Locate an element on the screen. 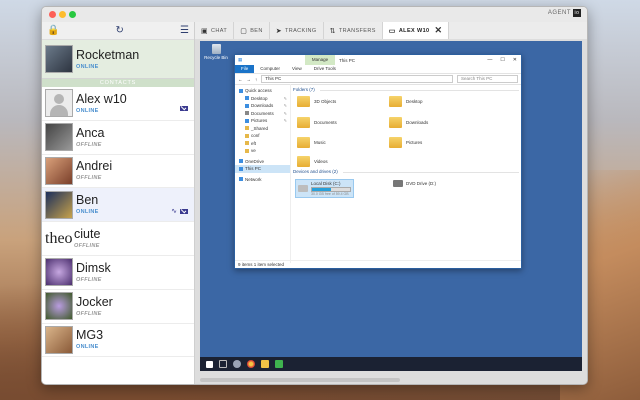 Image resolution: width=640 pixels, height=400 pixels. explorer-title-bar: ▦ Manage This PC — ☐ ✕ is located at coordinates (378, 60).